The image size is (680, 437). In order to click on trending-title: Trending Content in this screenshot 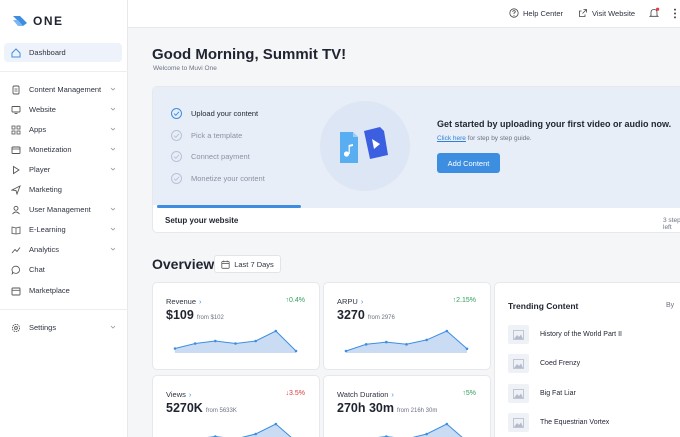, I will do `click(543, 306)`.